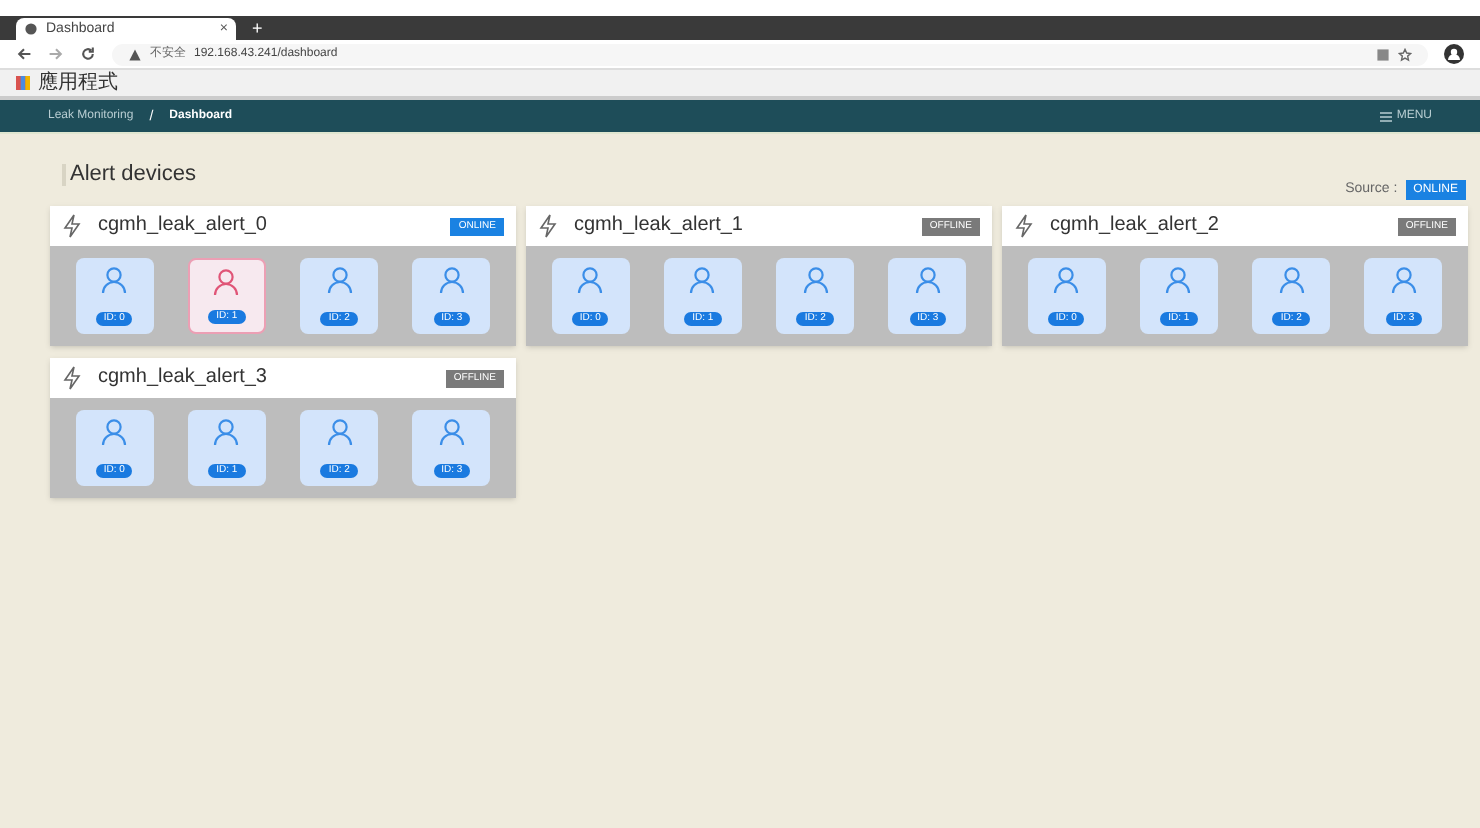 The width and height of the screenshot is (1480, 828). I want to click on bookmark-link: 應用程式, so click(78, 83).